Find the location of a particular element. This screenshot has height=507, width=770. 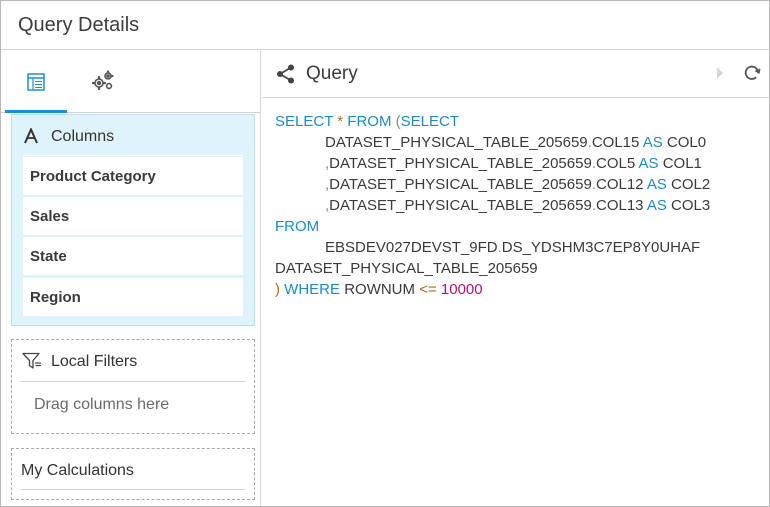

sql-line: ) WHERE ROWNUM <= 10000 is located at coordinates (520, 289).